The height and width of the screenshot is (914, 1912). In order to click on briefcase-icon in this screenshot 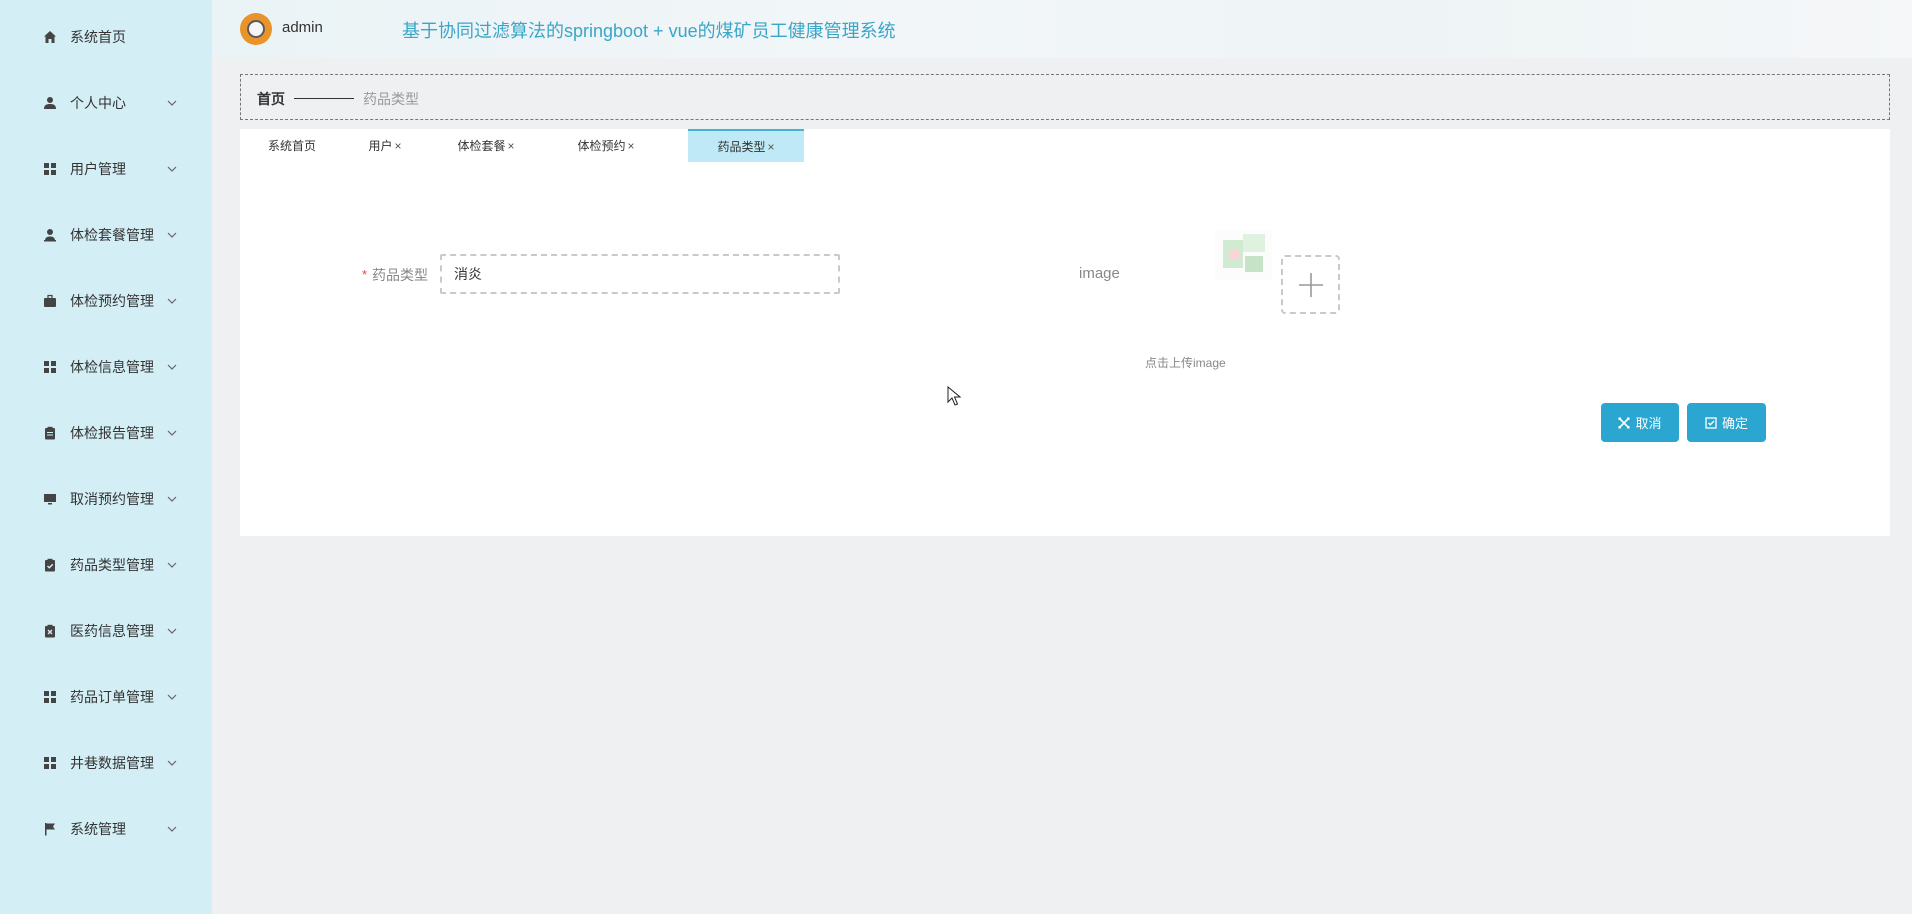, I will do `click(50, 301)`.